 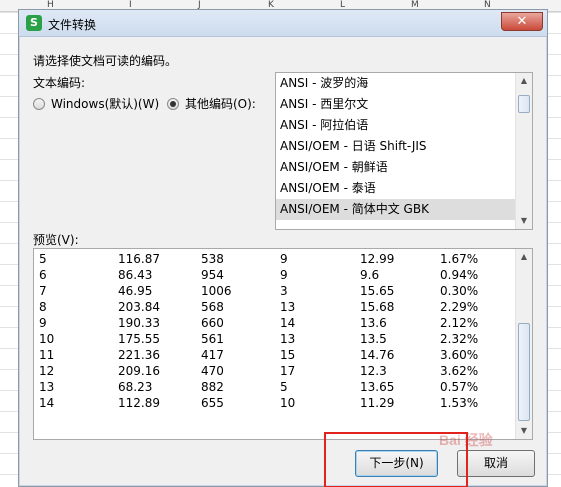 I want to click on preview-cell: 3.62%, so click(x=459, y=371).